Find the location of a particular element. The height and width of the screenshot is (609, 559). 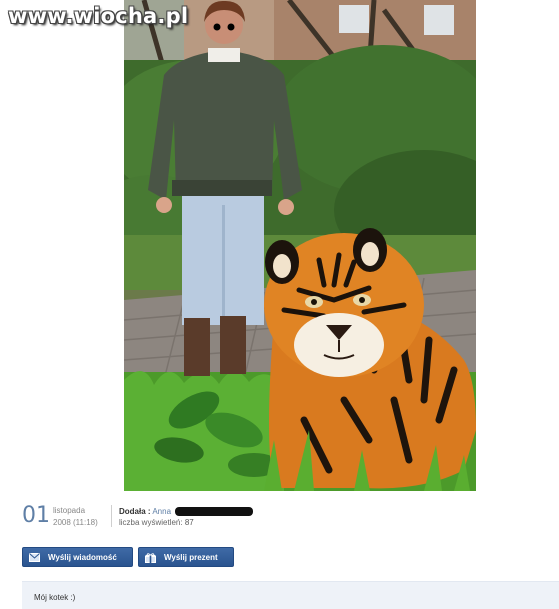

views-label: liczba wyświetleń: is located at coordinates (151, 522).